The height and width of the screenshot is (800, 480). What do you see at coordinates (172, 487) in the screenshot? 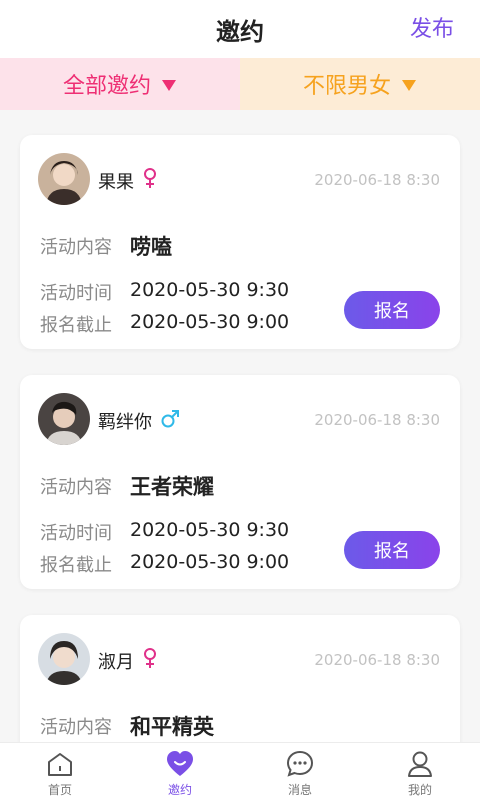
I see `activity-content: 王者荣耀` at bounding box center [172, 487].